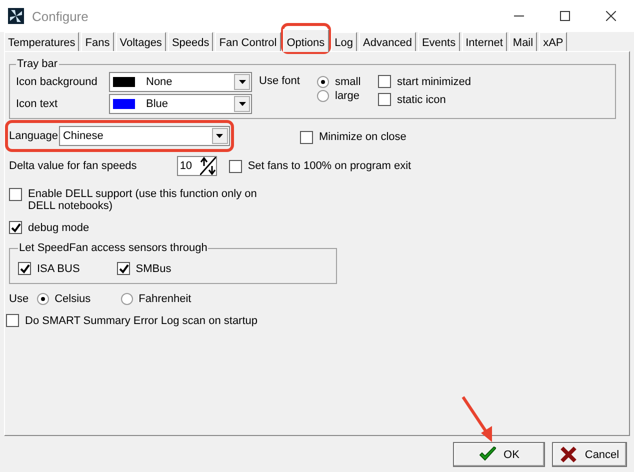  Describe the element at coordinates (196, 166) in the screenshot. I see `spin-field: 10` at that location.